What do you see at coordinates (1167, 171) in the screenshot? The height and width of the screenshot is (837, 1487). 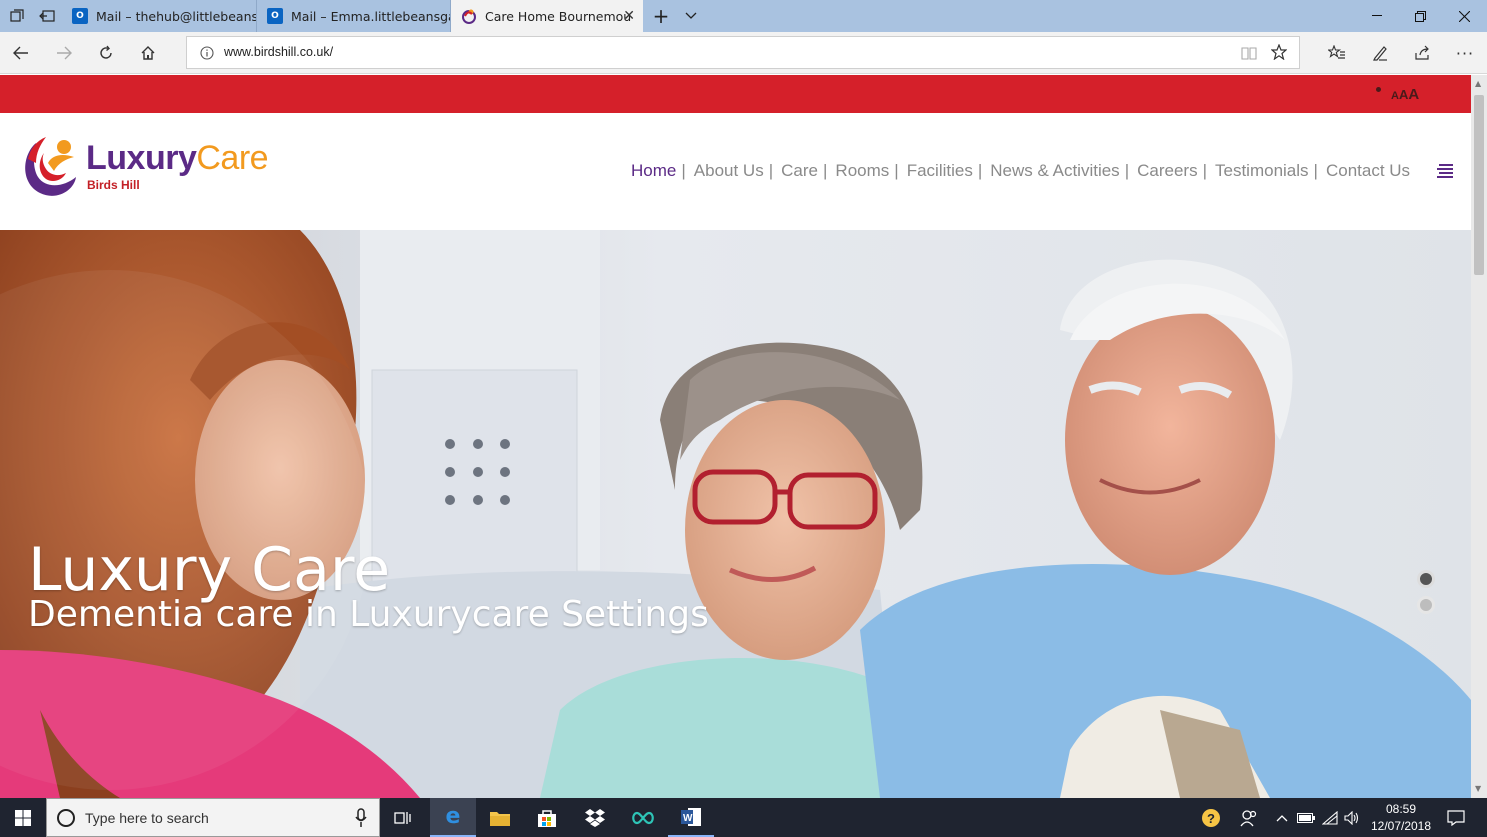 I see `menu-careers: Careers` at bounding box center [1167, 171].